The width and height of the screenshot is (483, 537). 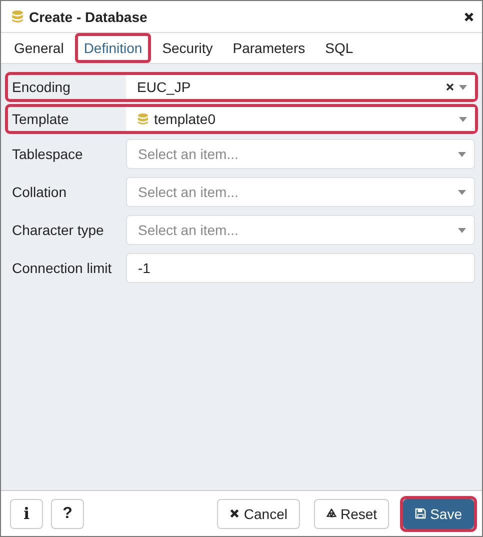 I want to click on tab: Security, so click(x=187, y=48).